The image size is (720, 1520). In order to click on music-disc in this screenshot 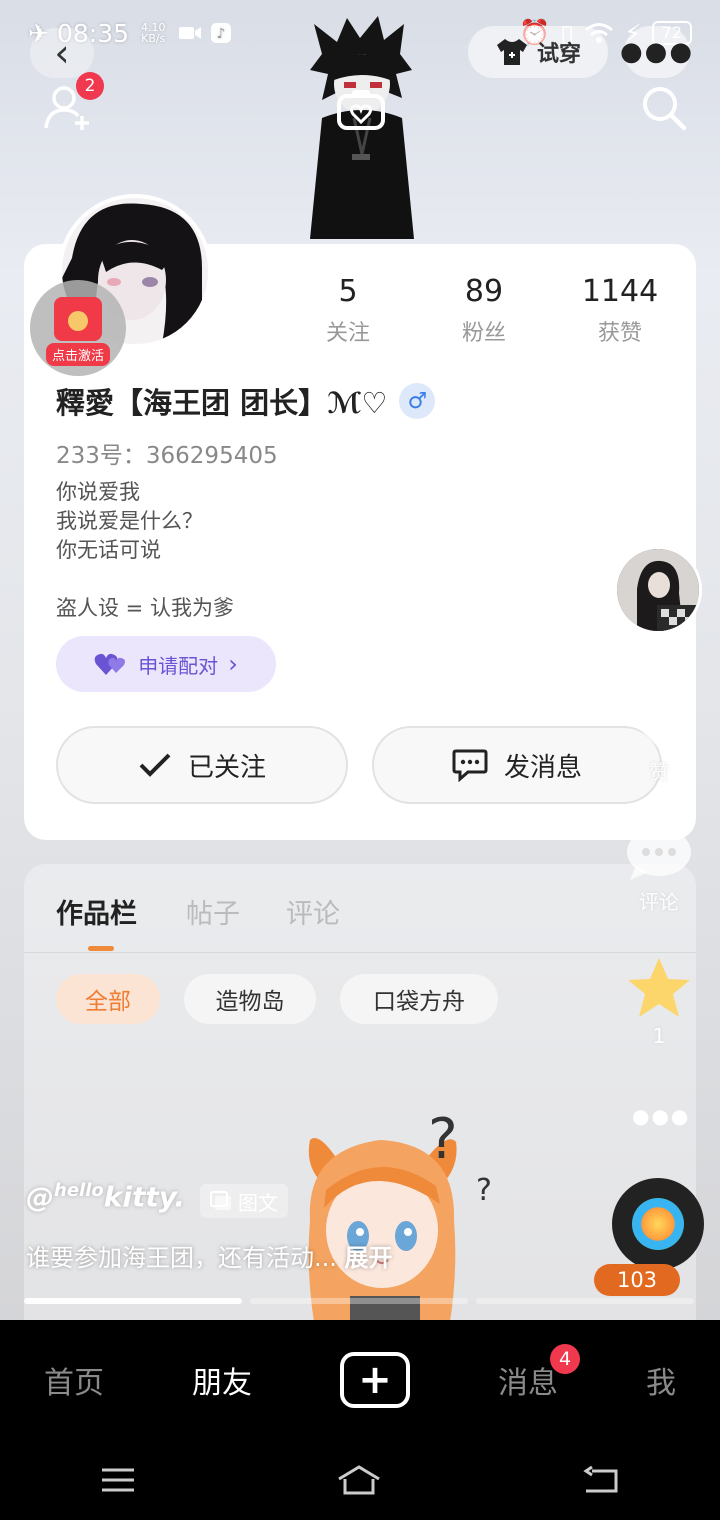, I will do `click(658, 1224)`.